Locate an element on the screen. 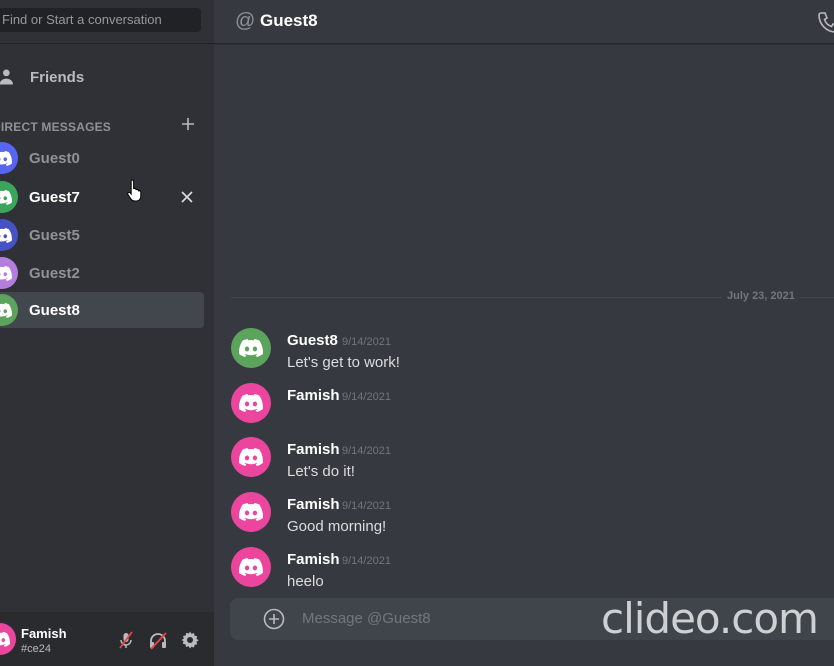  phone-icon is located at coordinates (825, 22).